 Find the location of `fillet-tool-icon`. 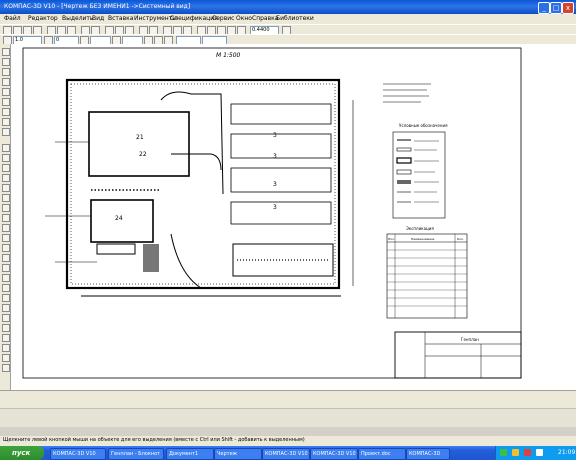

fillet-tool-icon is located at coordinates (6, 268).